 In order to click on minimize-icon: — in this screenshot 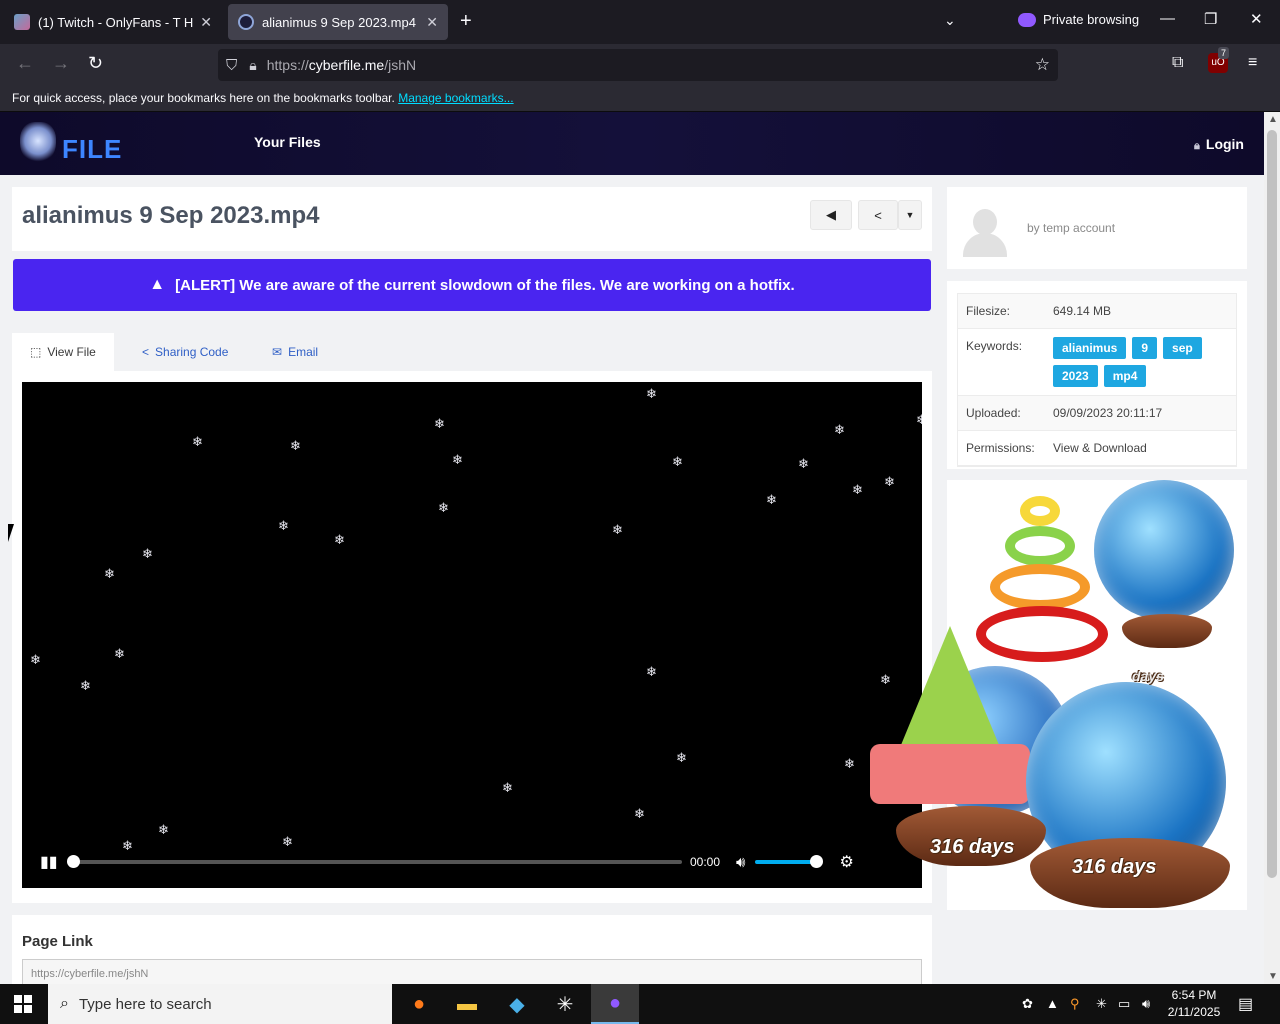, I will do `click(1167, 18)`.